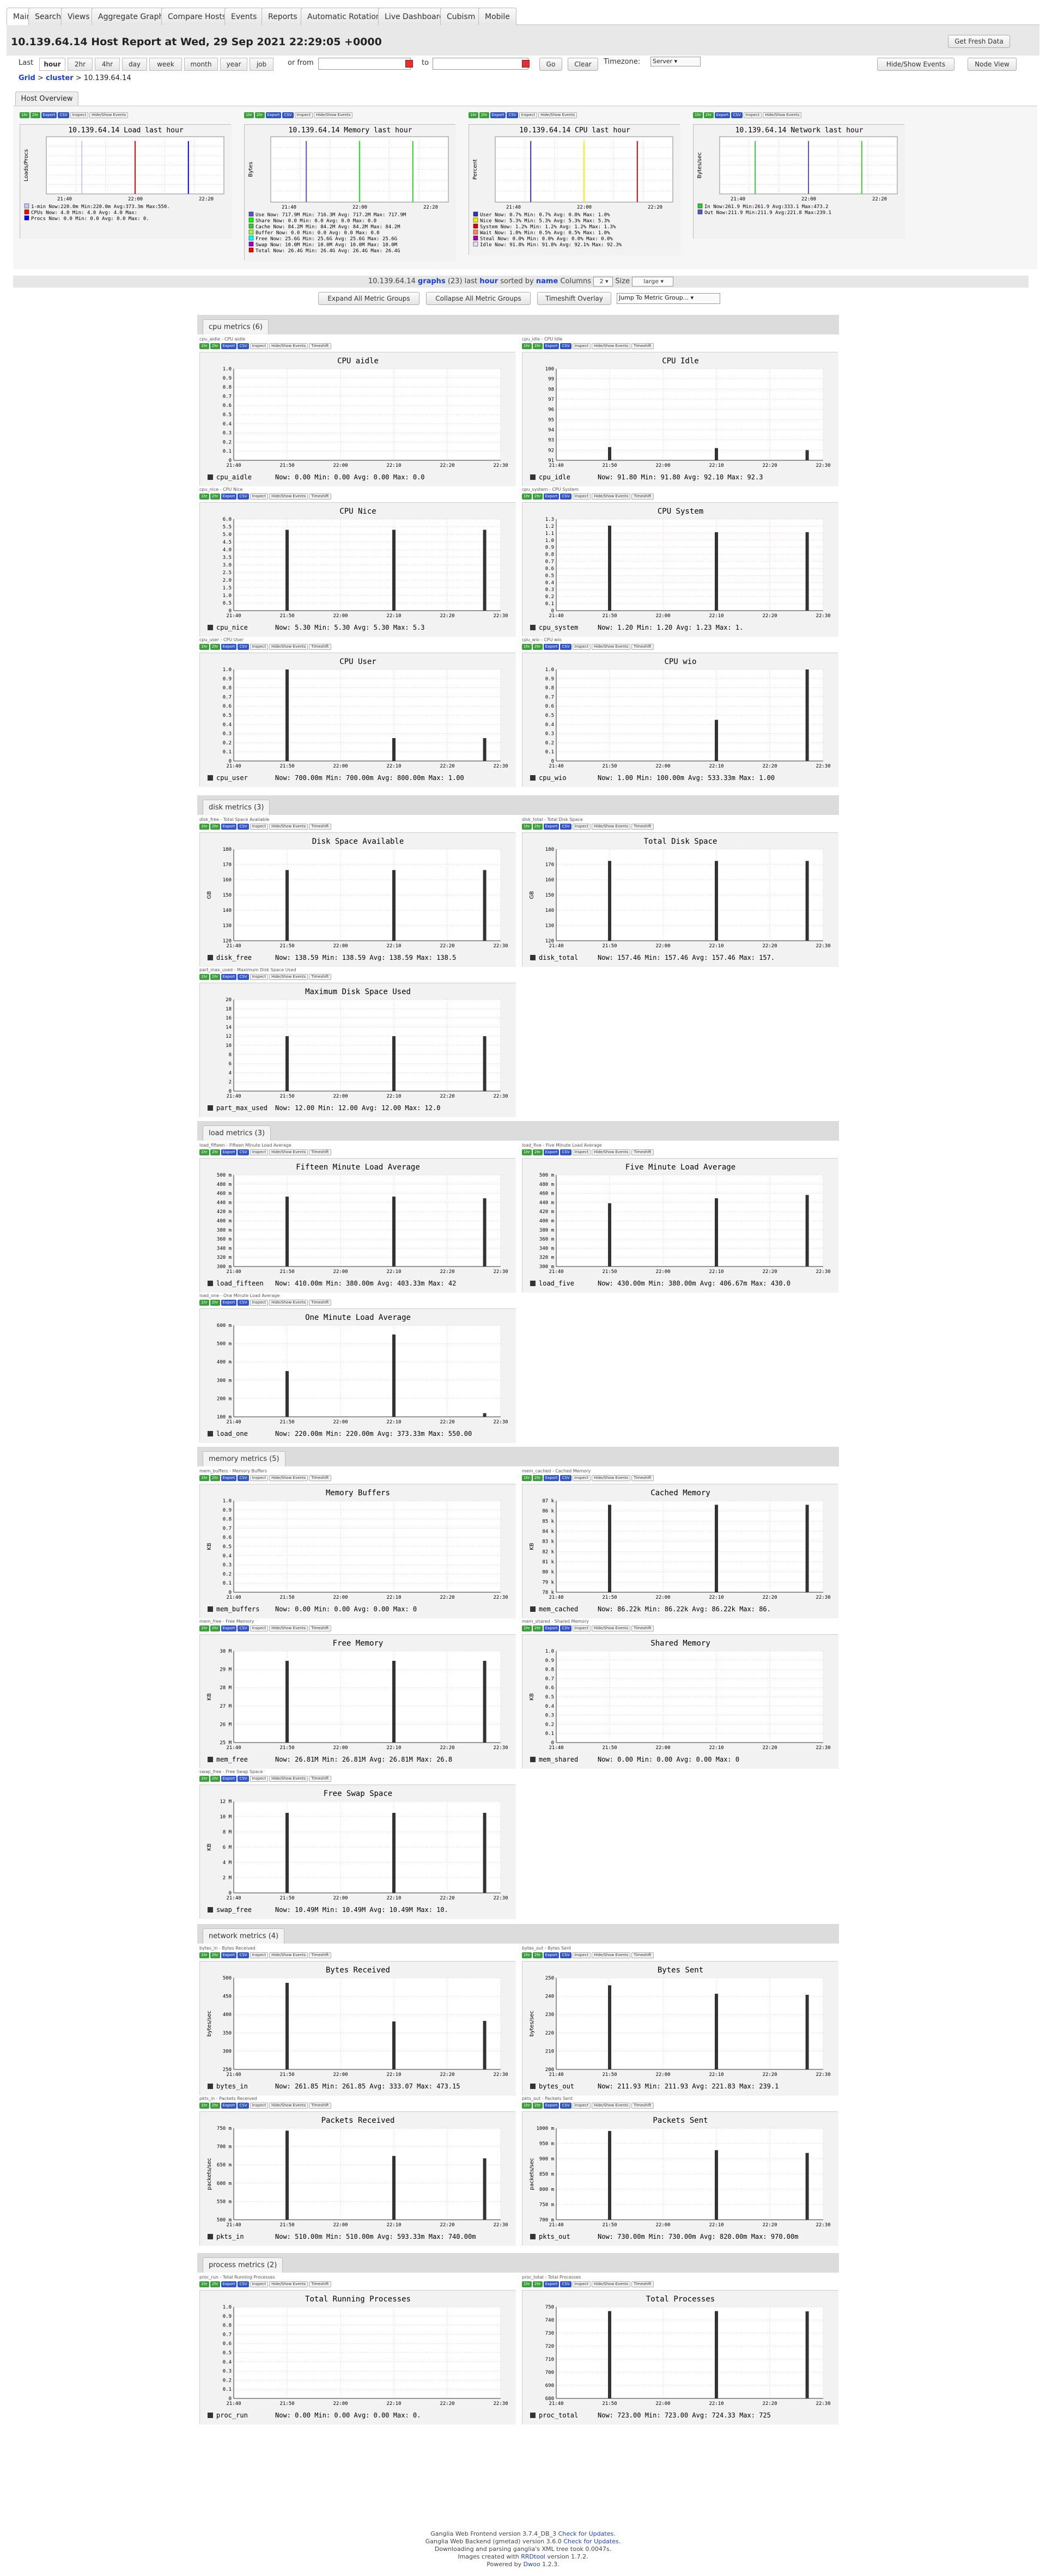 This screenshot has height=2576, width=1046. Describe the element at coordinates (233, 64) in the screenshot. I see `range-year-button: year` at that location.